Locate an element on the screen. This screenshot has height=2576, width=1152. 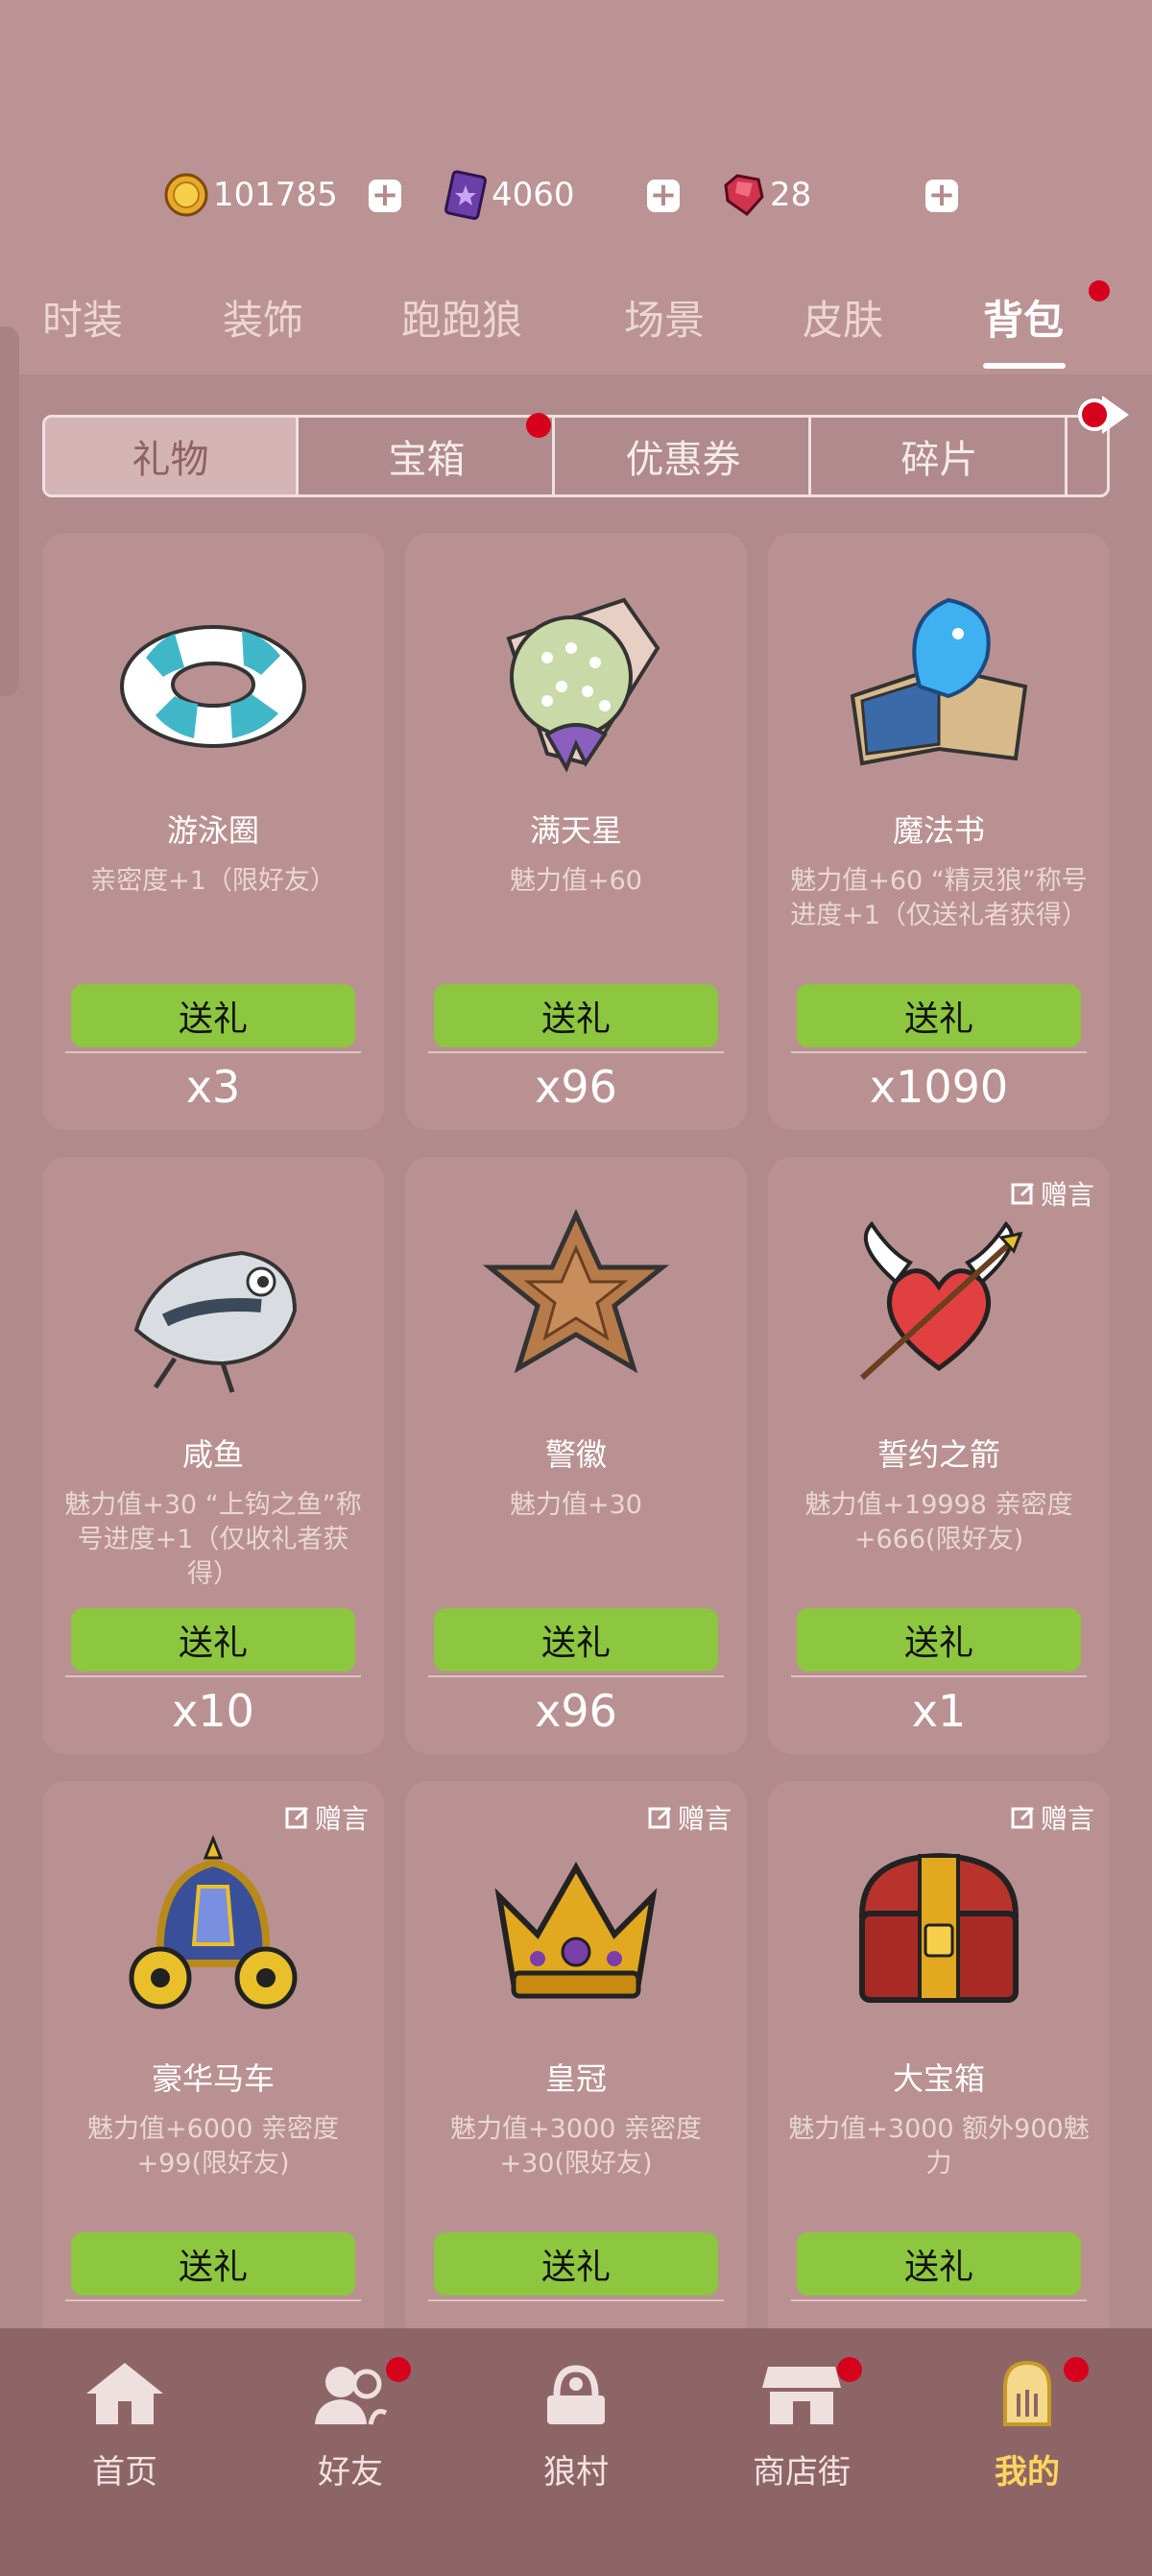
gift-card: 赠言 皇冠 魅力值+3000 亲密度+30(限好友) 送礼 is located at coordinates (576, 2054).